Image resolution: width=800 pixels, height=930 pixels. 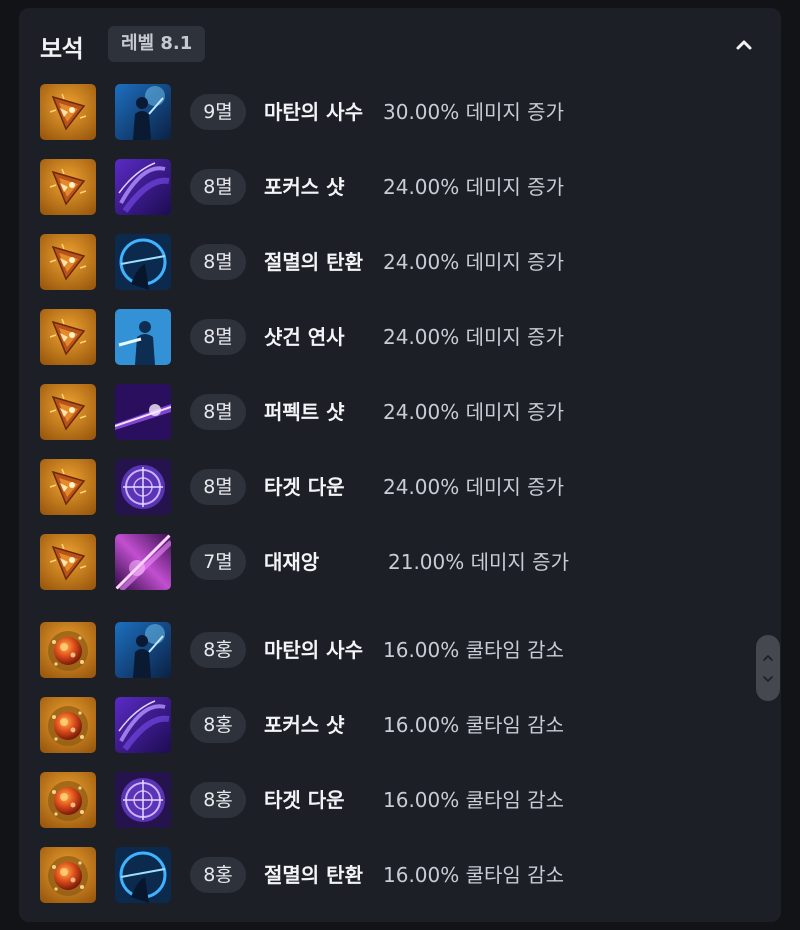 What do you see at coordinates (292, 562) in the screenshot?
I see `skill-name: 대재앙` at bounding box center [292, 562].